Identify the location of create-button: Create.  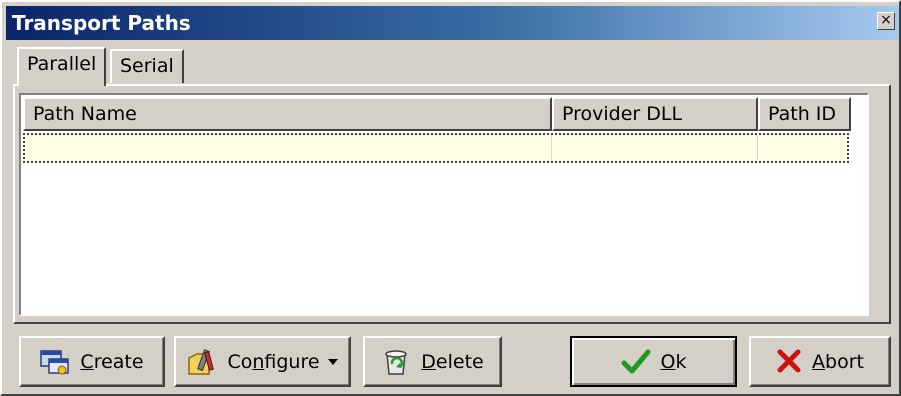
(92, 361).